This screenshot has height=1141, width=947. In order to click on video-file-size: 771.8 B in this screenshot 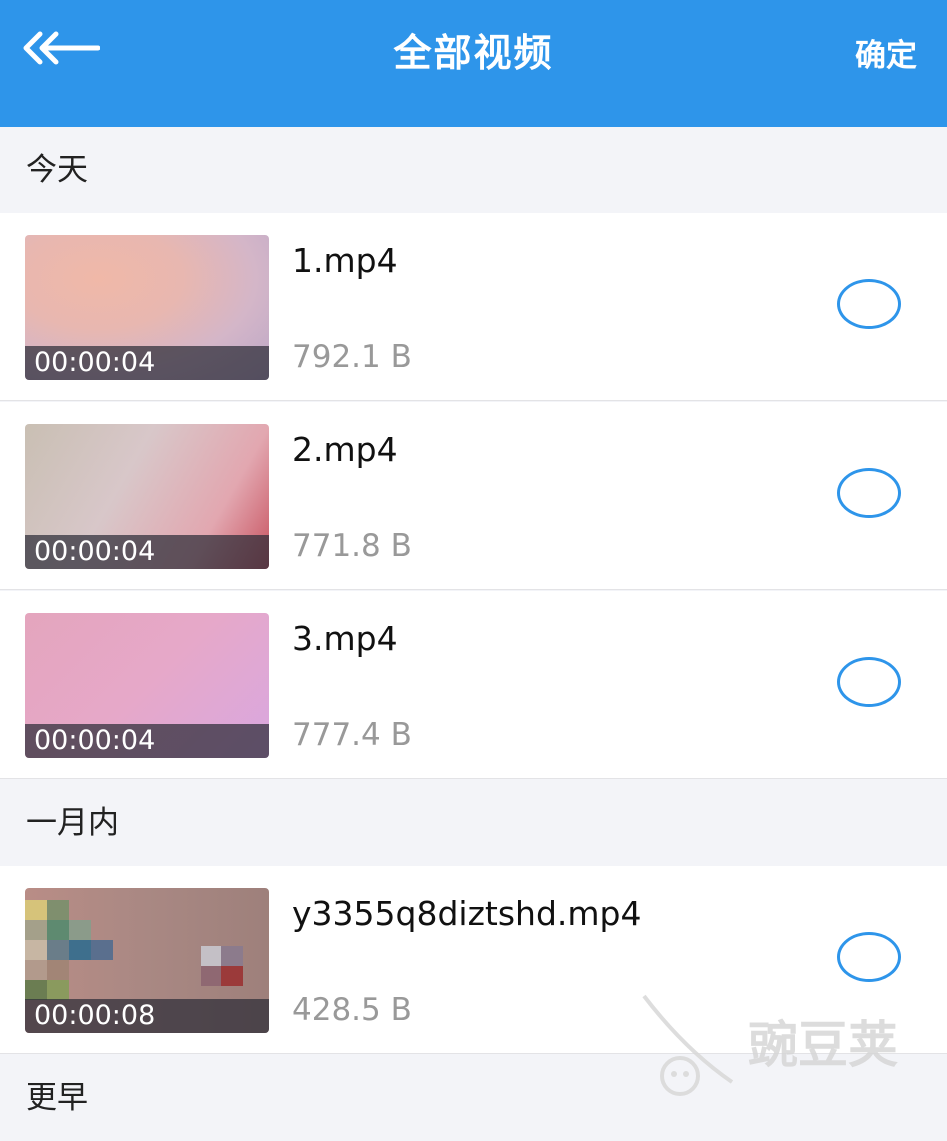, I will do `click(352, 546)`.